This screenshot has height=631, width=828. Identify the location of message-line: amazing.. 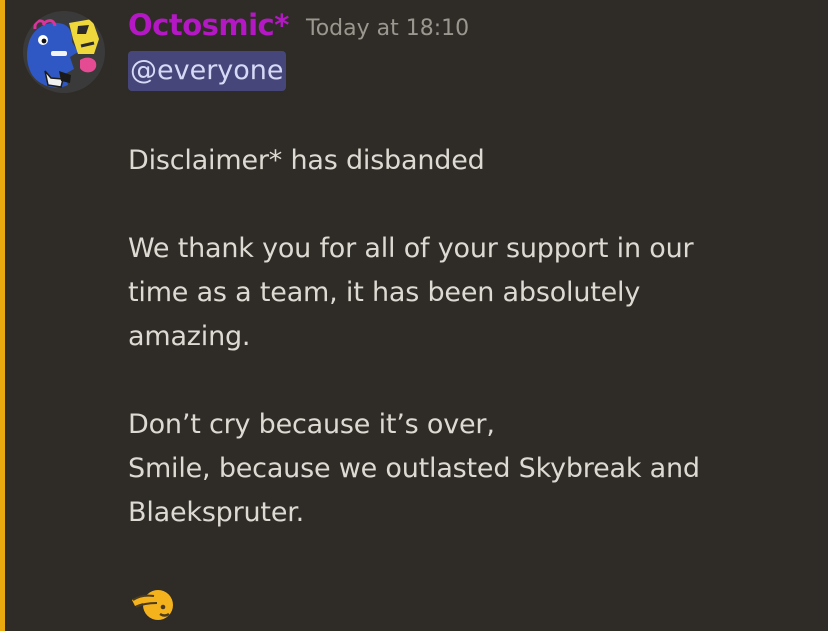
(189, 336).